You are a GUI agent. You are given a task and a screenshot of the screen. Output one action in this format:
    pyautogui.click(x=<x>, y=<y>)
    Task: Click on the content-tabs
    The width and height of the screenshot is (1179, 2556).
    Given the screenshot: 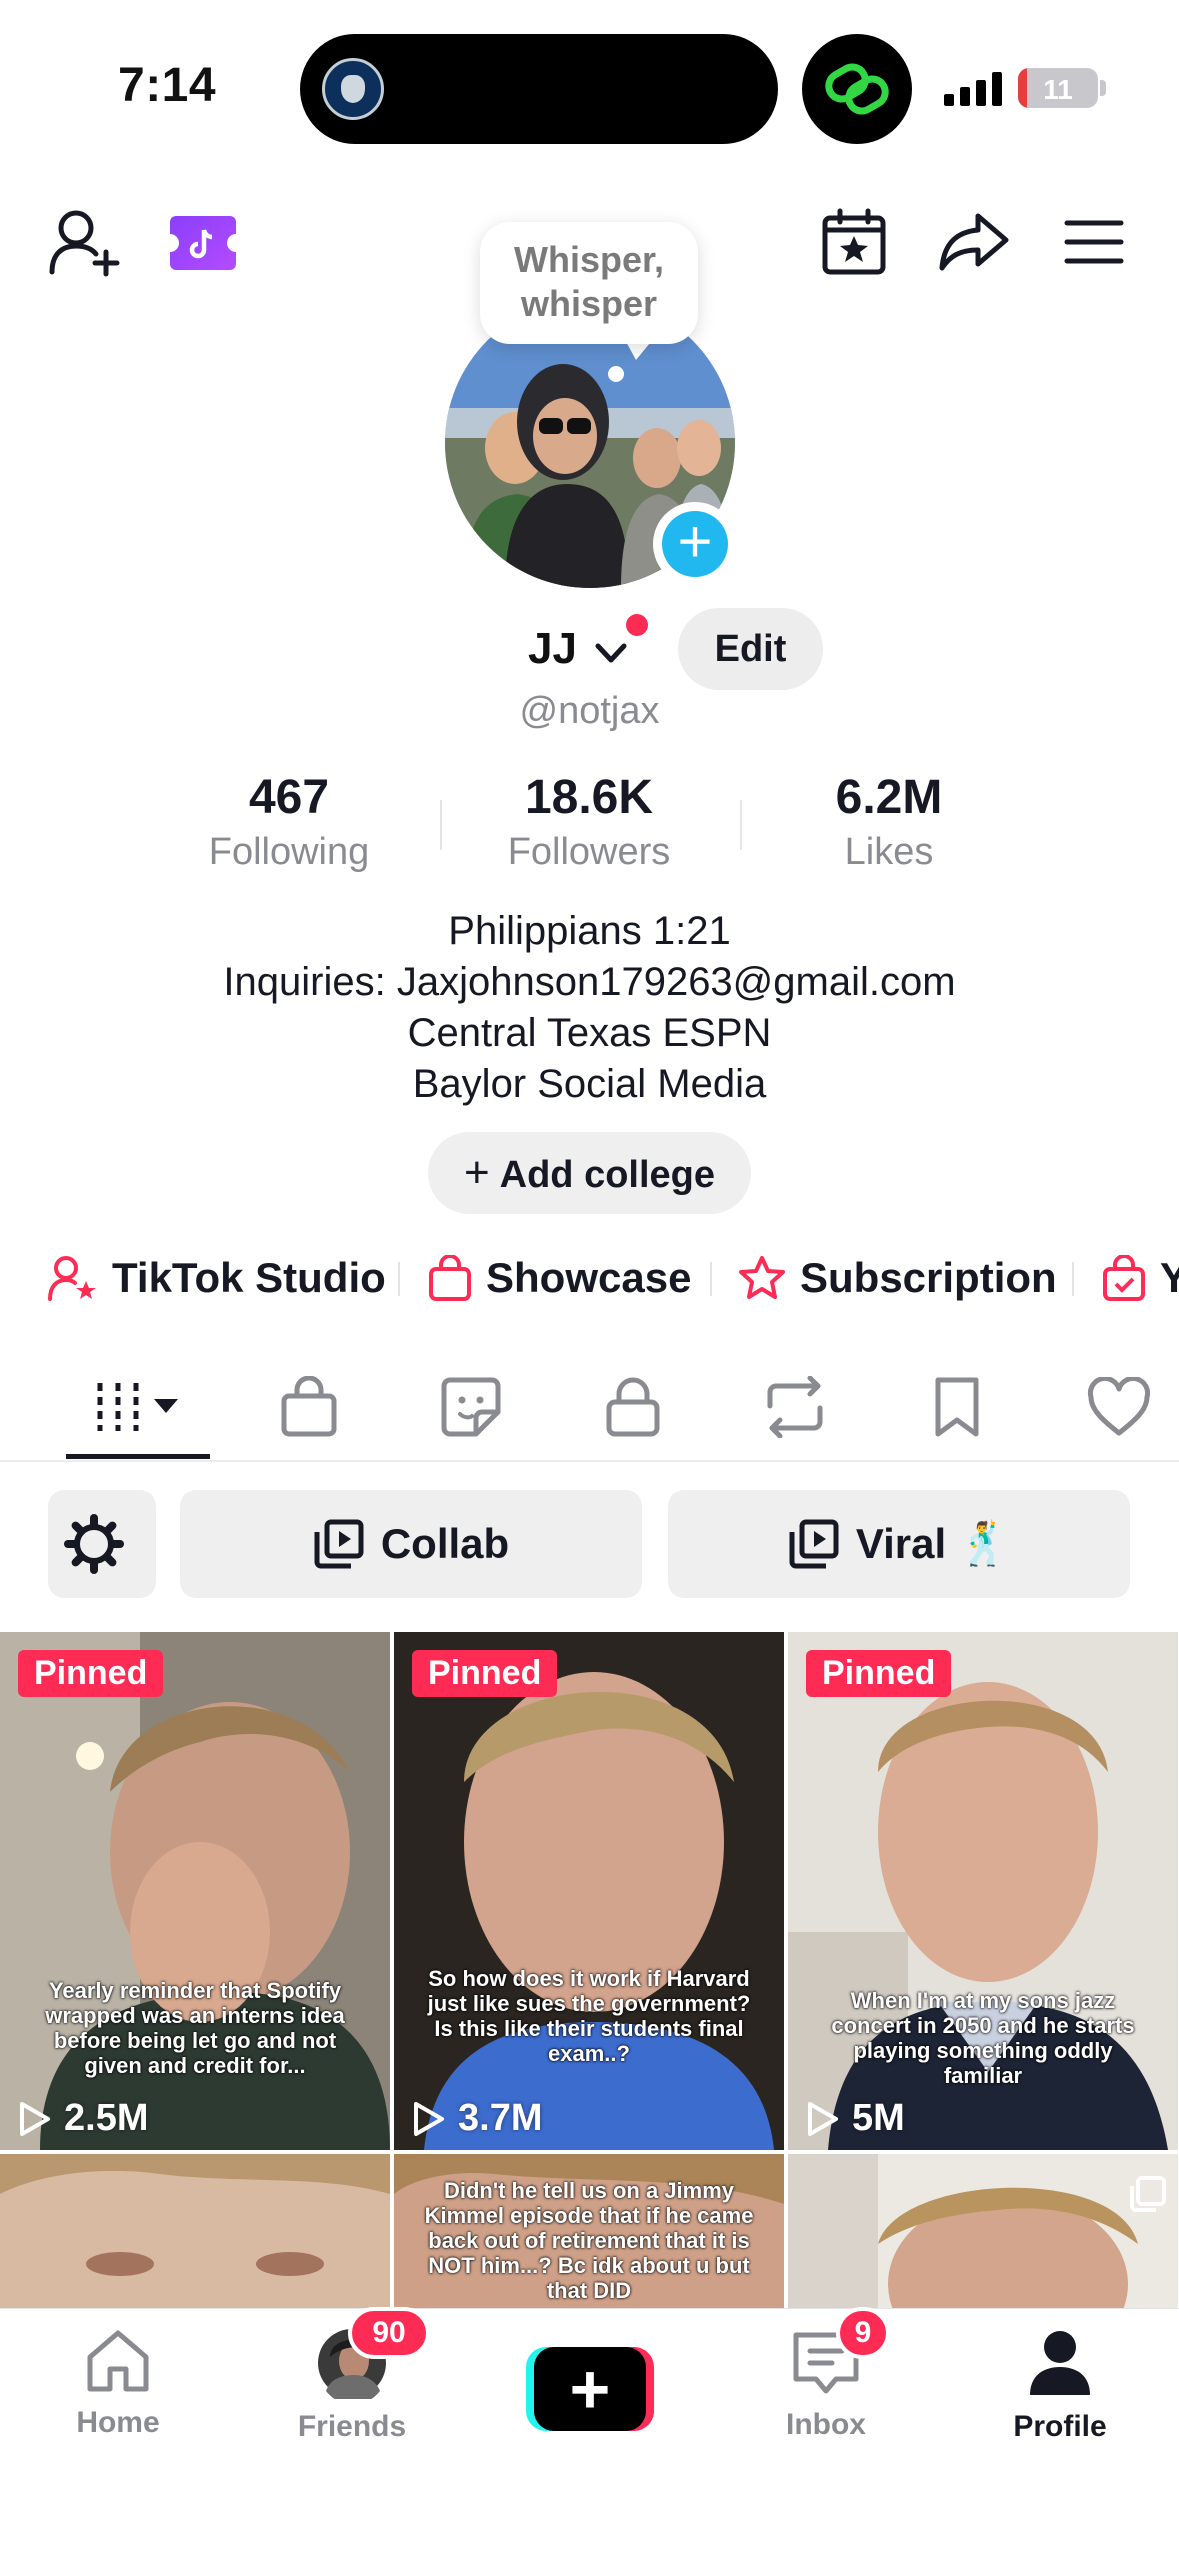 What is the action you would take?
    pyautogui.click(x=589, y=1409)
    